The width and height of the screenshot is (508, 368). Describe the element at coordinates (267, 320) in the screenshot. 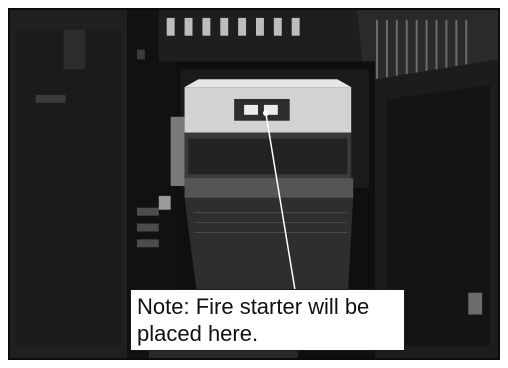

I see `callout-note: Note: Fire starter will be placed here.` at that location.